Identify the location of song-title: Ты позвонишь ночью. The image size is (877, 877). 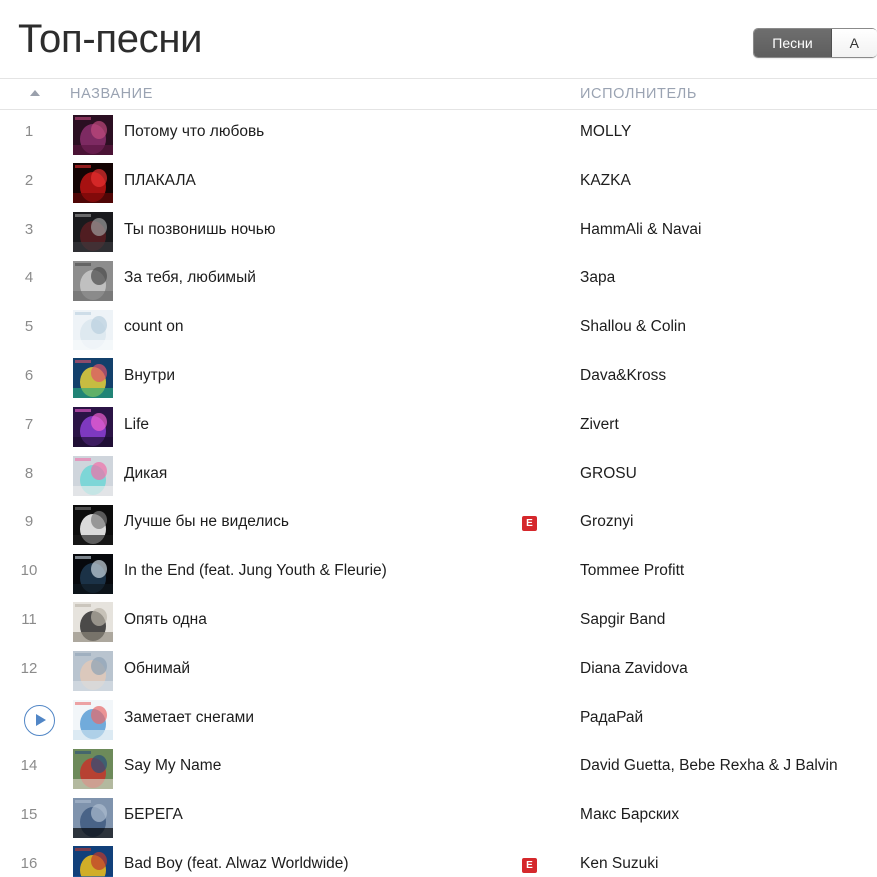
(200, 230).